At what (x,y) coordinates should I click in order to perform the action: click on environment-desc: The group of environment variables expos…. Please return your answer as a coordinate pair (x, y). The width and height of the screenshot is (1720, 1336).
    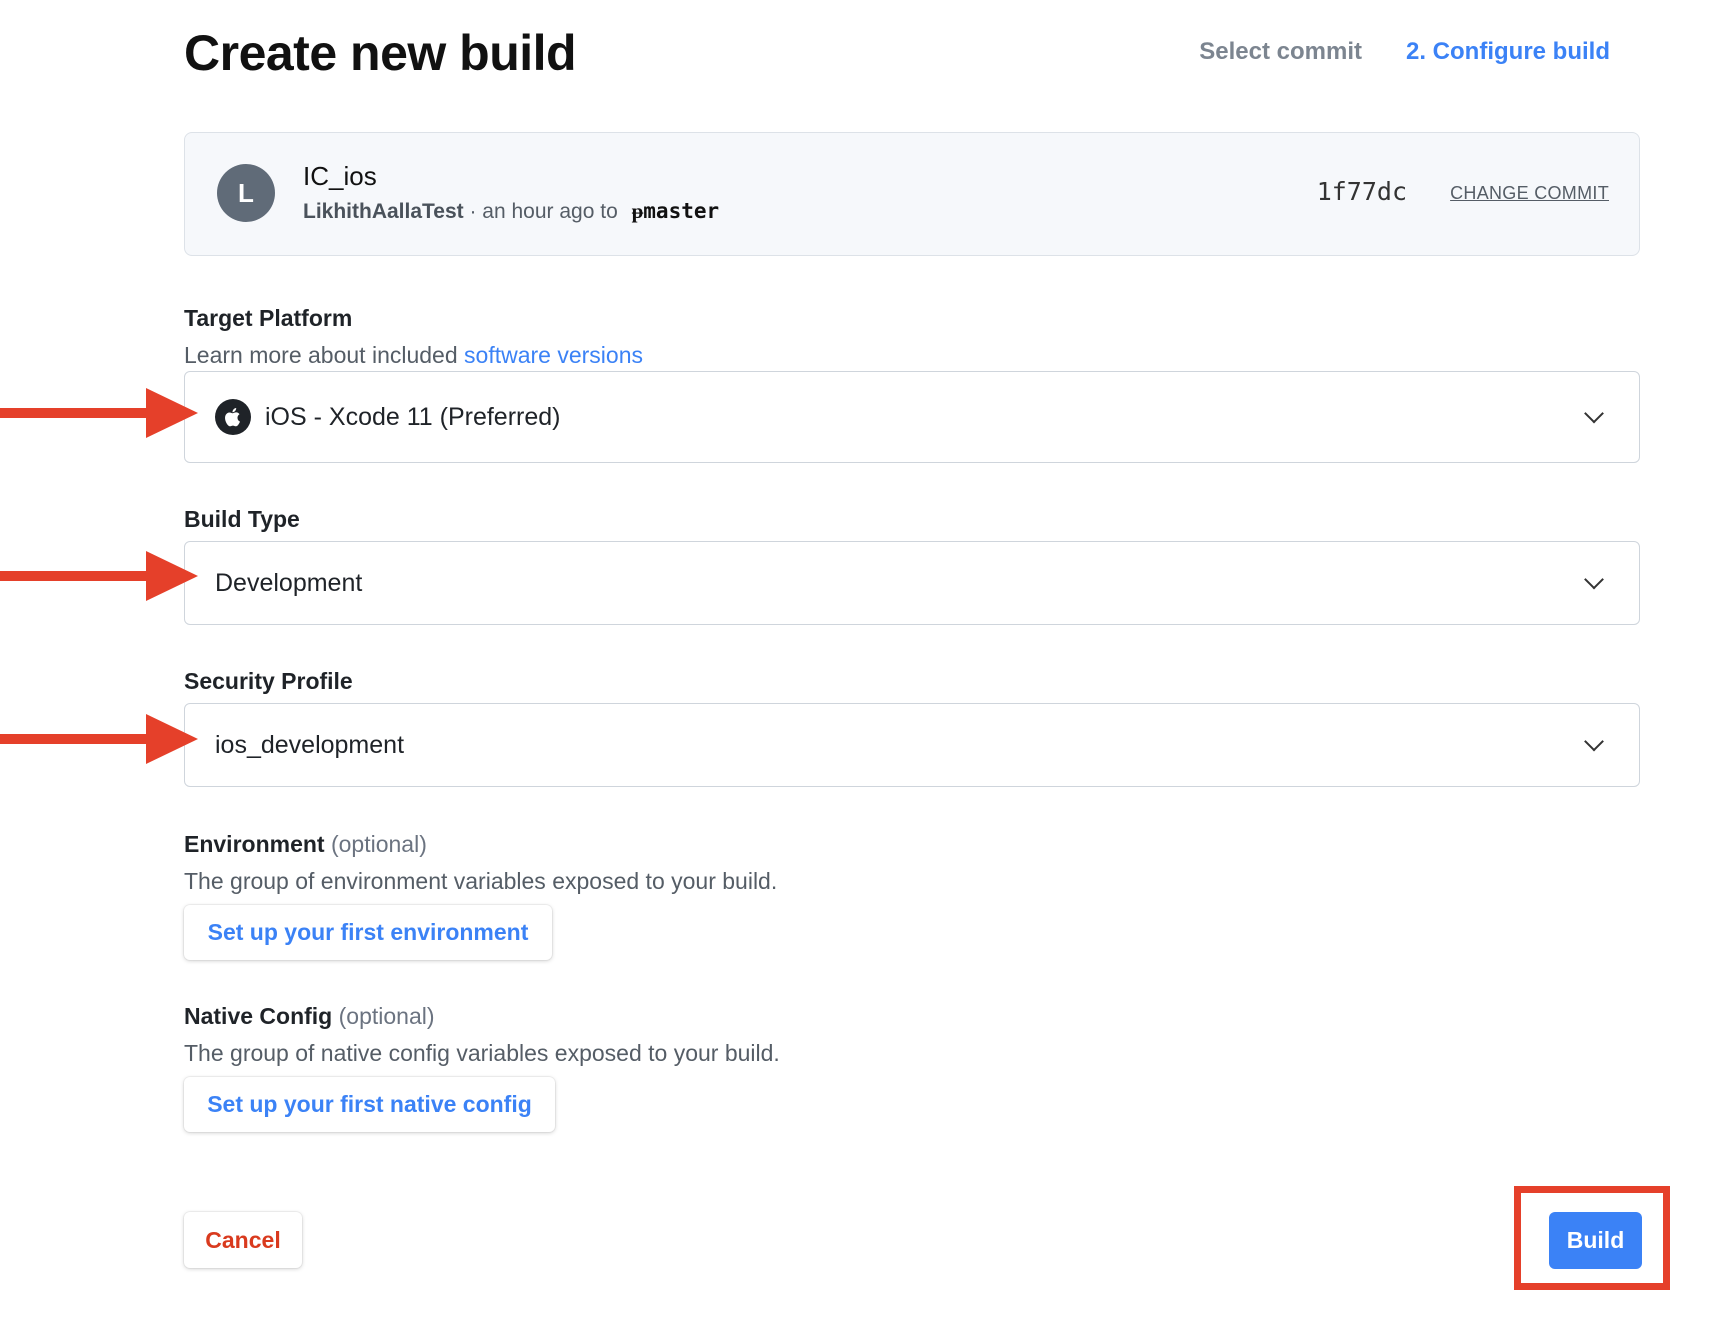
    Looking at the image, I should click on (481, 881).